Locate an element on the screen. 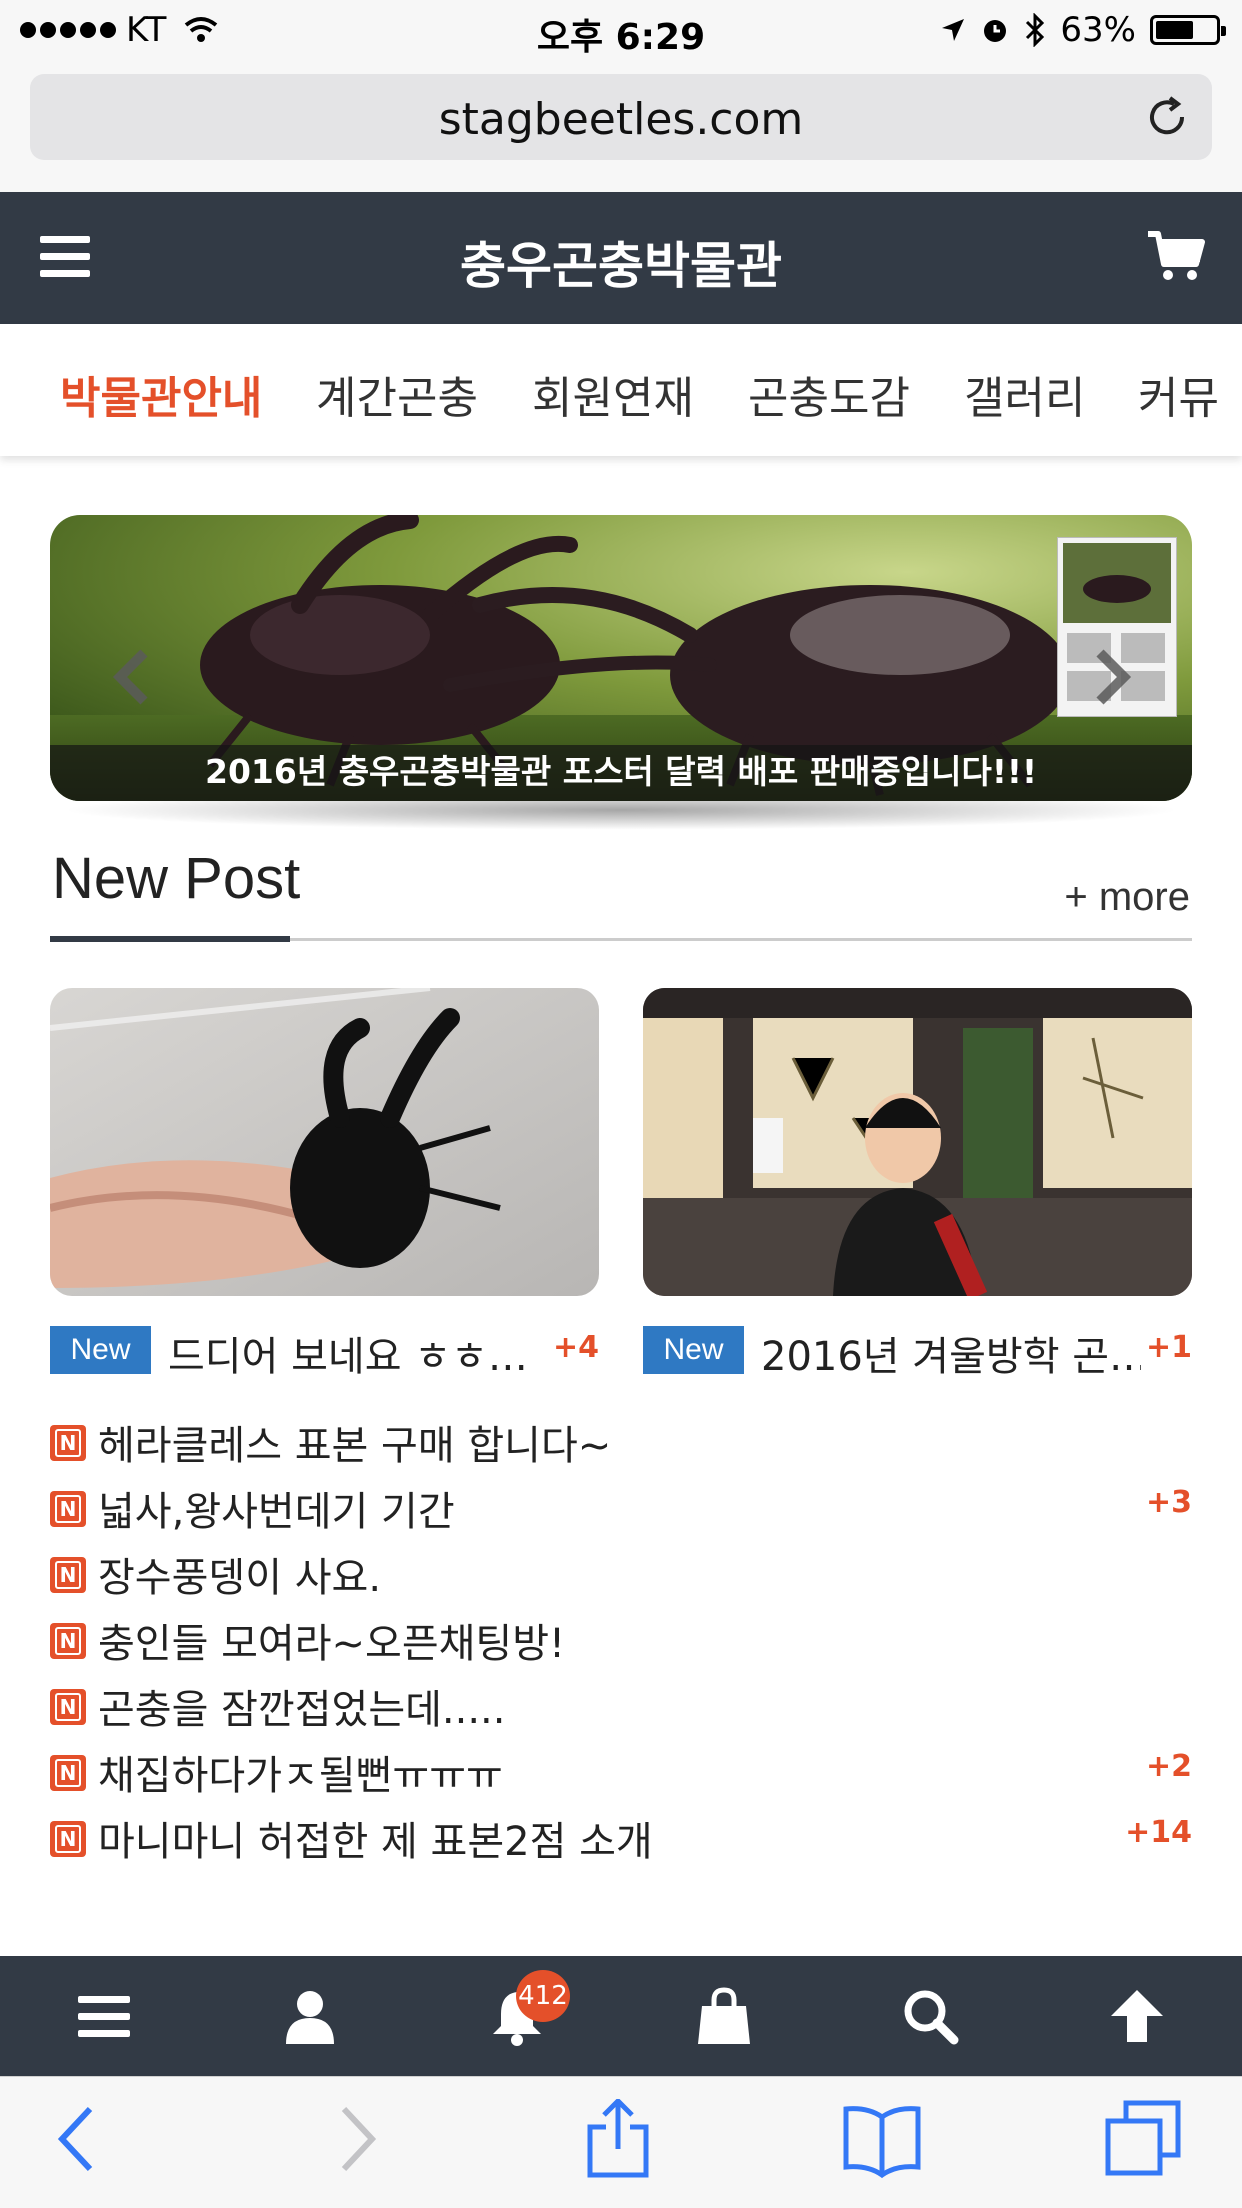 Image resolution: width=1242 pixels, height=2208 pixels. menu-icon is located at coordinates (104, 2016).